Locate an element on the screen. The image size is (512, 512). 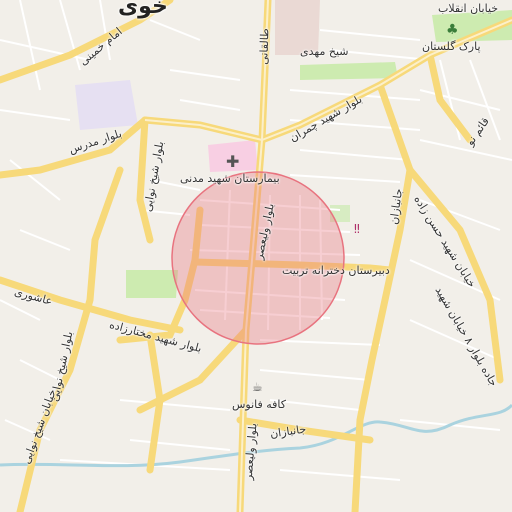
school-icon: ‼ is located at coordinates (357, 229).